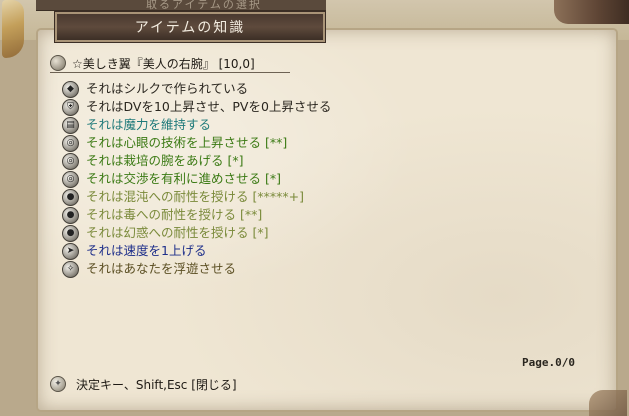 The height and width of the screenshot is (416, 629). What do you see at coordinates (174, 214) in the screenshot?
I see `property-text: それは毒への耐性を授ける [**]` at bounding box center [174, 214].